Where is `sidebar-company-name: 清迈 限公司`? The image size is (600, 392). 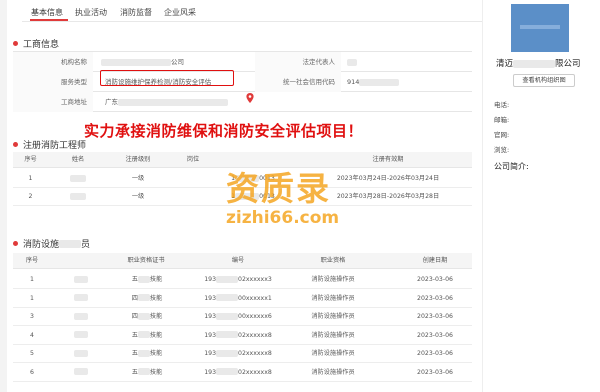 sidebar-company-name: 清迈 限公司 is located at coordinates (538, 63).